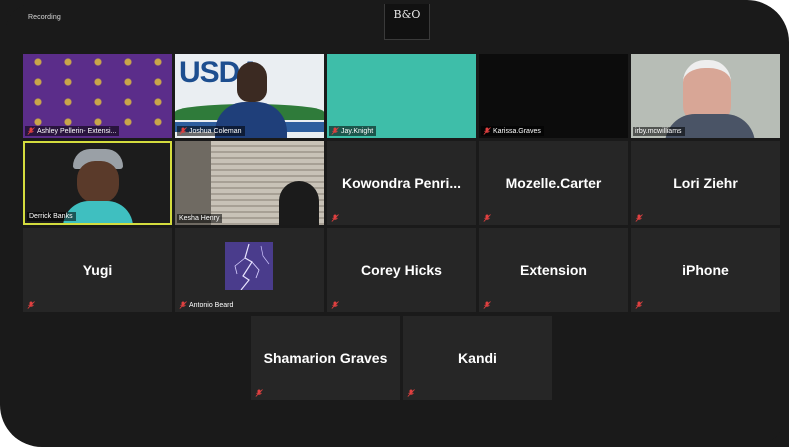  I want to click on room-wall, so click(193, 183).